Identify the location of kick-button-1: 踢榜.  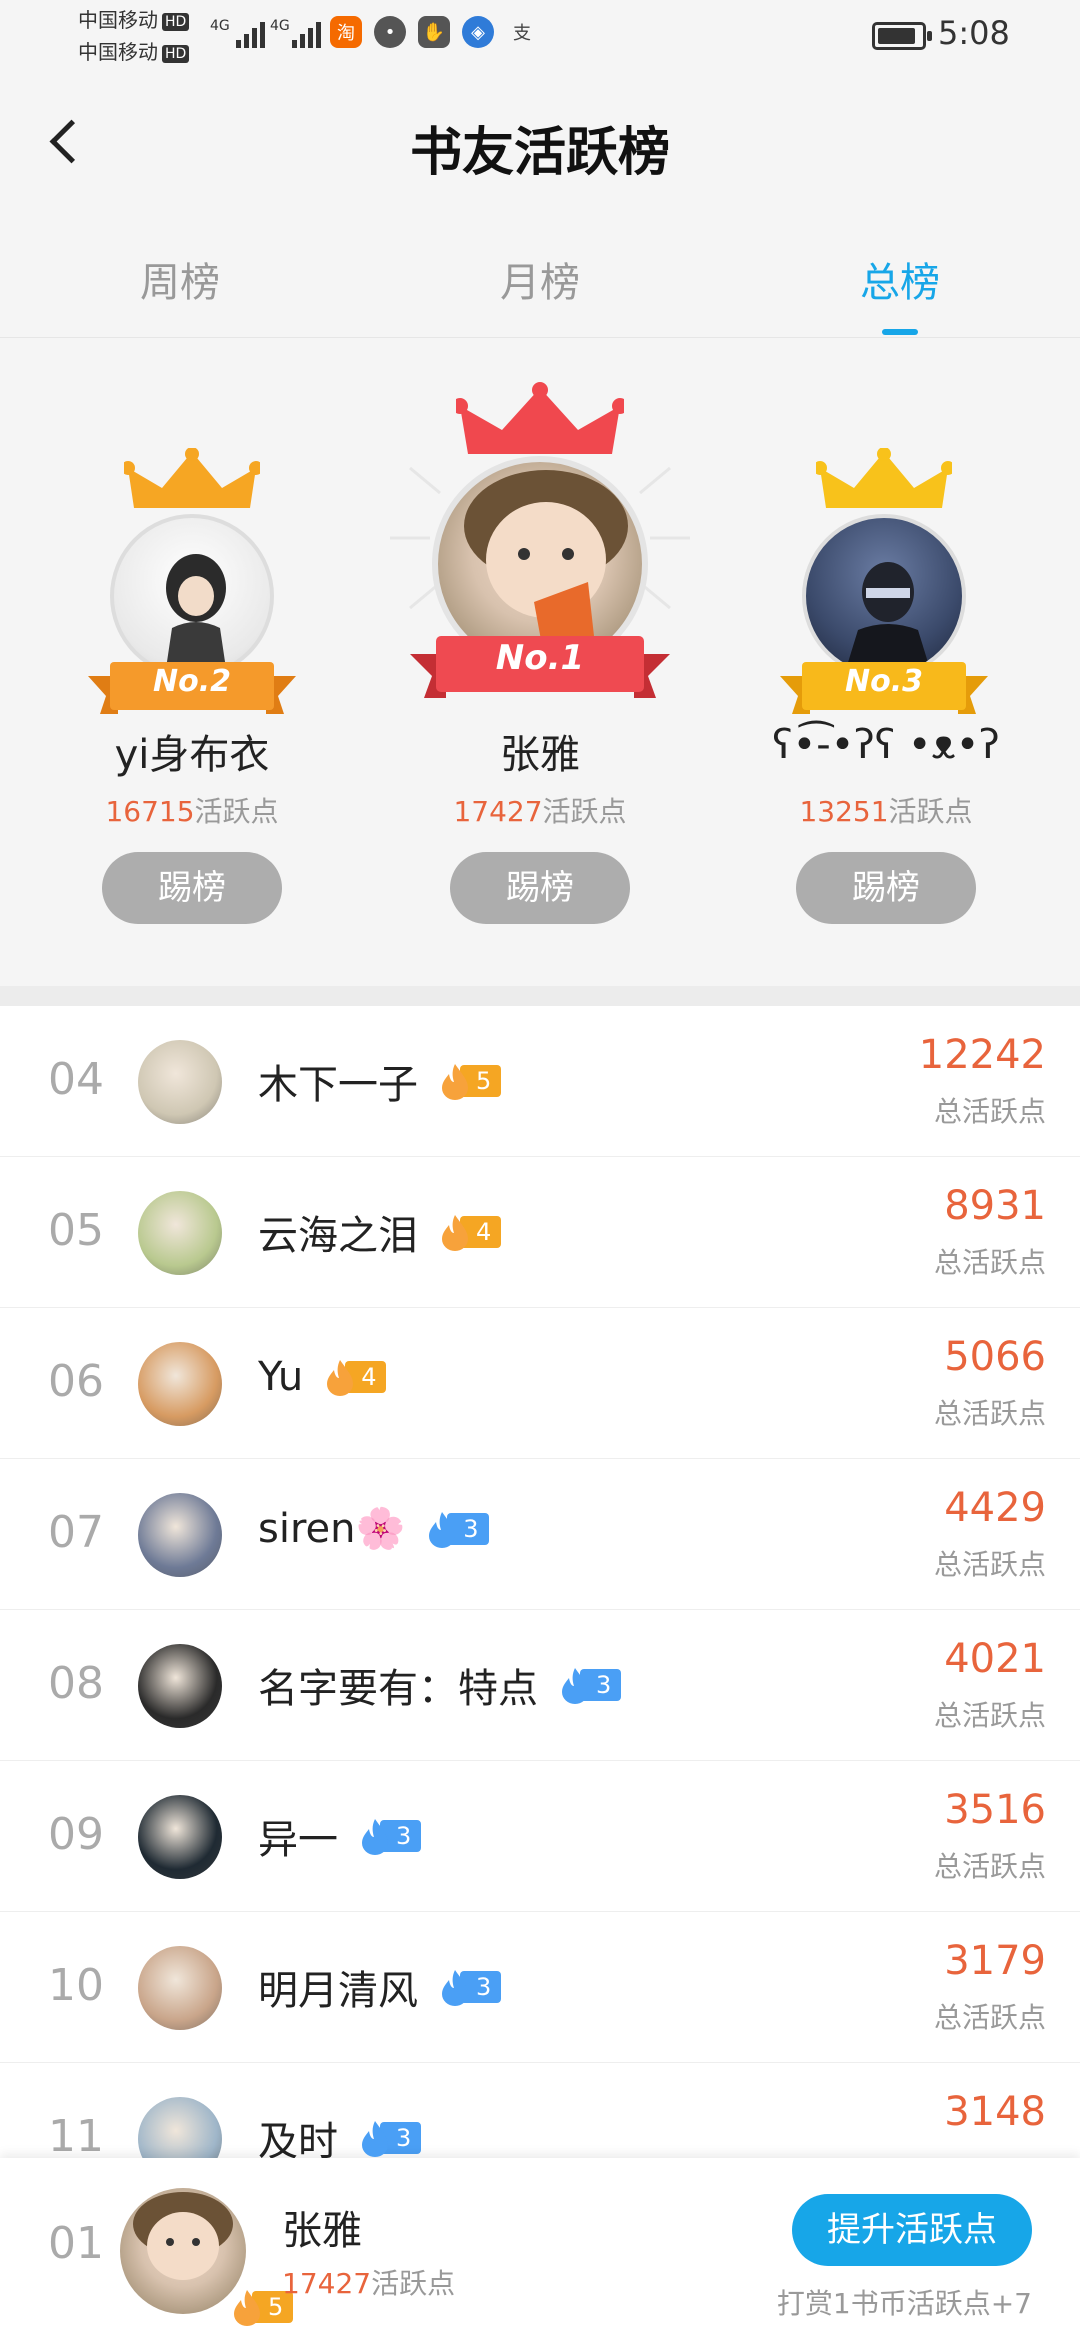
(540, 888).